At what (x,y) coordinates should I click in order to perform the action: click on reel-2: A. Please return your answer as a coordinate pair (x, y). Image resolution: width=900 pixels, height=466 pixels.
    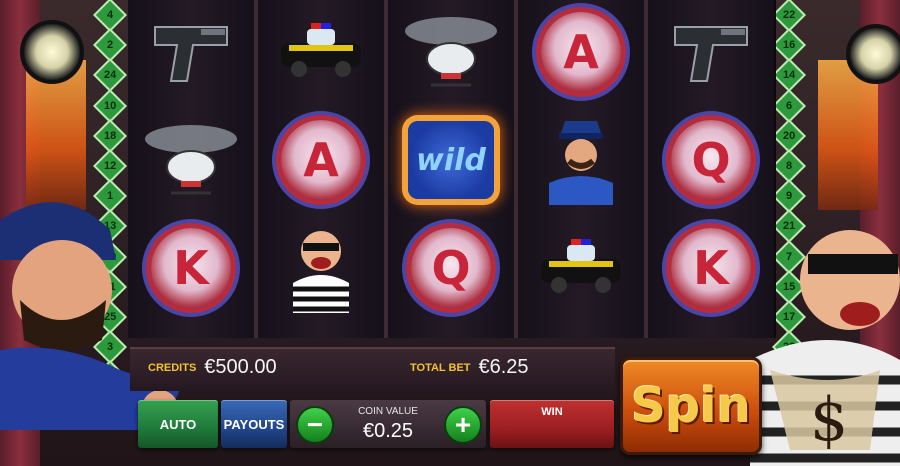
    Looking at the image, I should click on (323, 169).